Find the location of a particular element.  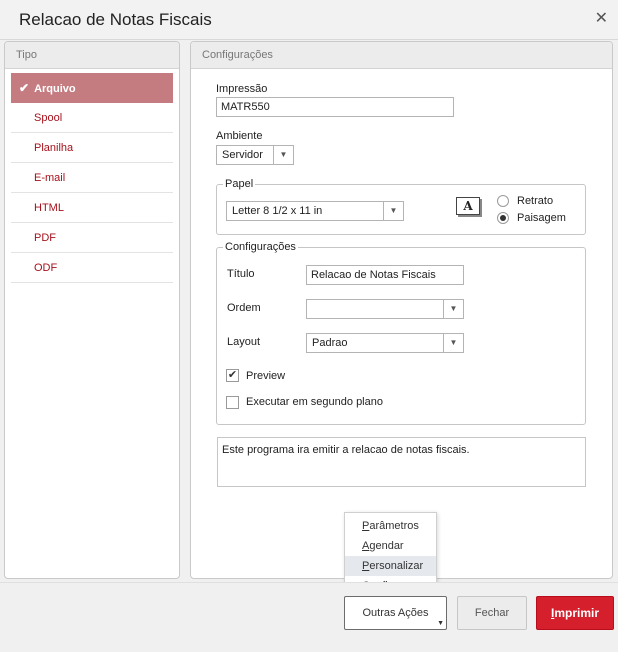

layout-value: Padrao is located at coordinates (330, 343).